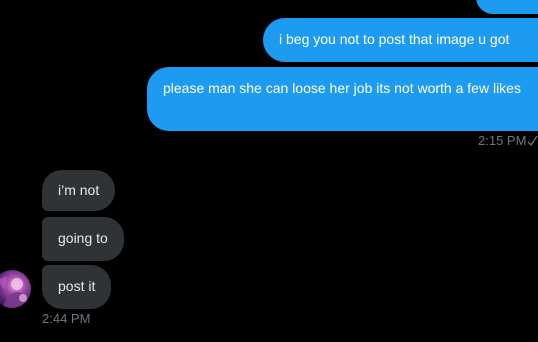 This screenshot has height=342, width=538. I want to click on received-message-bubble: going to, so click(83, 239).